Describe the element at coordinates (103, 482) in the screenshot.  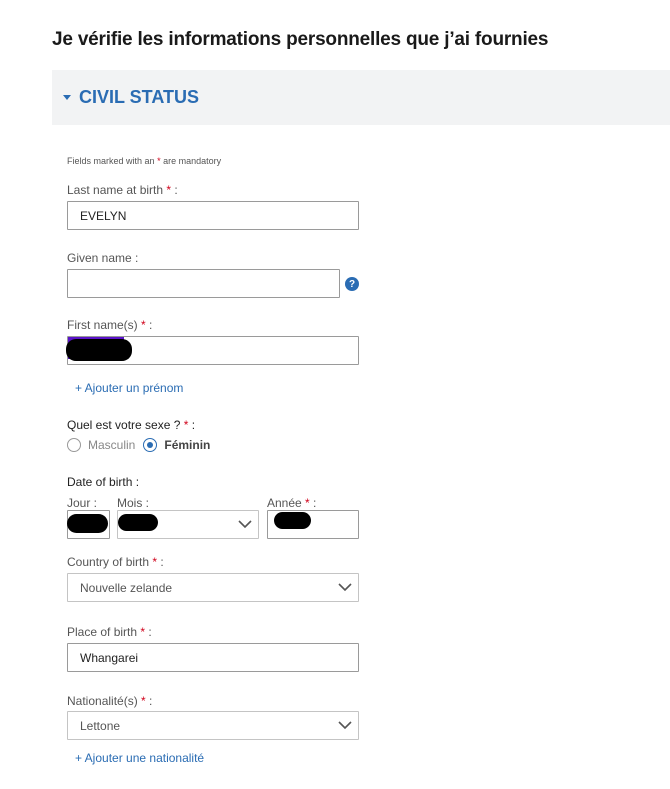
I see `dob-label: Date of birth :` at that location.